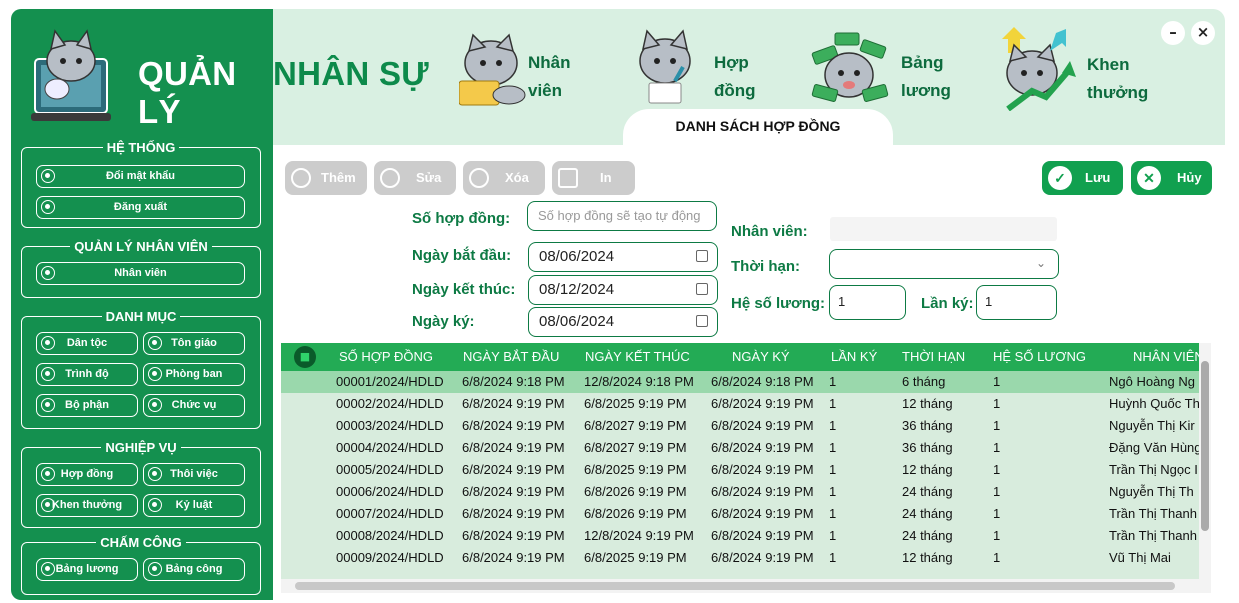 The height and width of the screenshot is (603, 1239). Describe the element at coordinates (326, 178) in the screenshot. I see `add-button: Thêm` at that location.